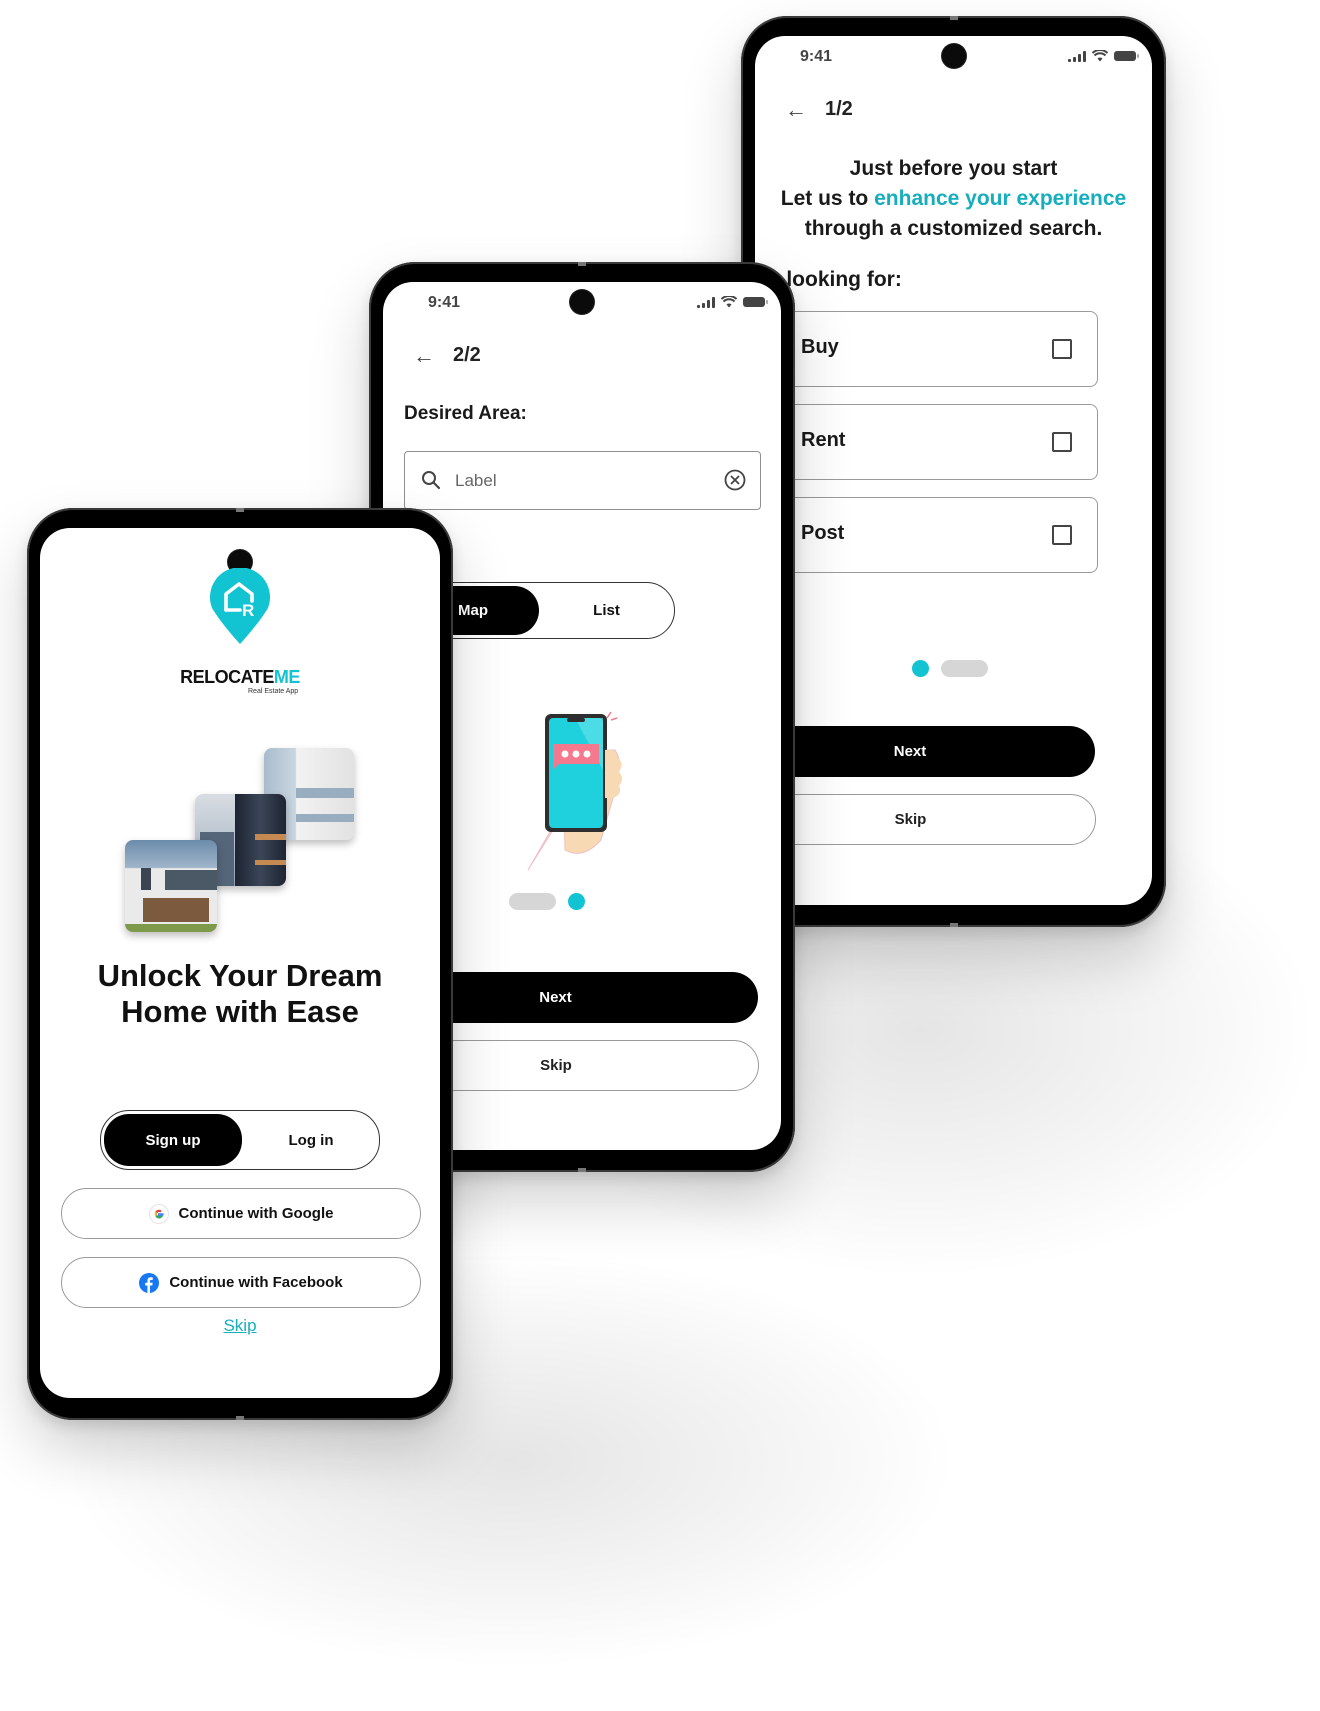 The height and width of the screenshot is (1711, 1320). Describe the element at coordinates (582, 480) in the screenshot. I see `area-search-field: Label` at that location.